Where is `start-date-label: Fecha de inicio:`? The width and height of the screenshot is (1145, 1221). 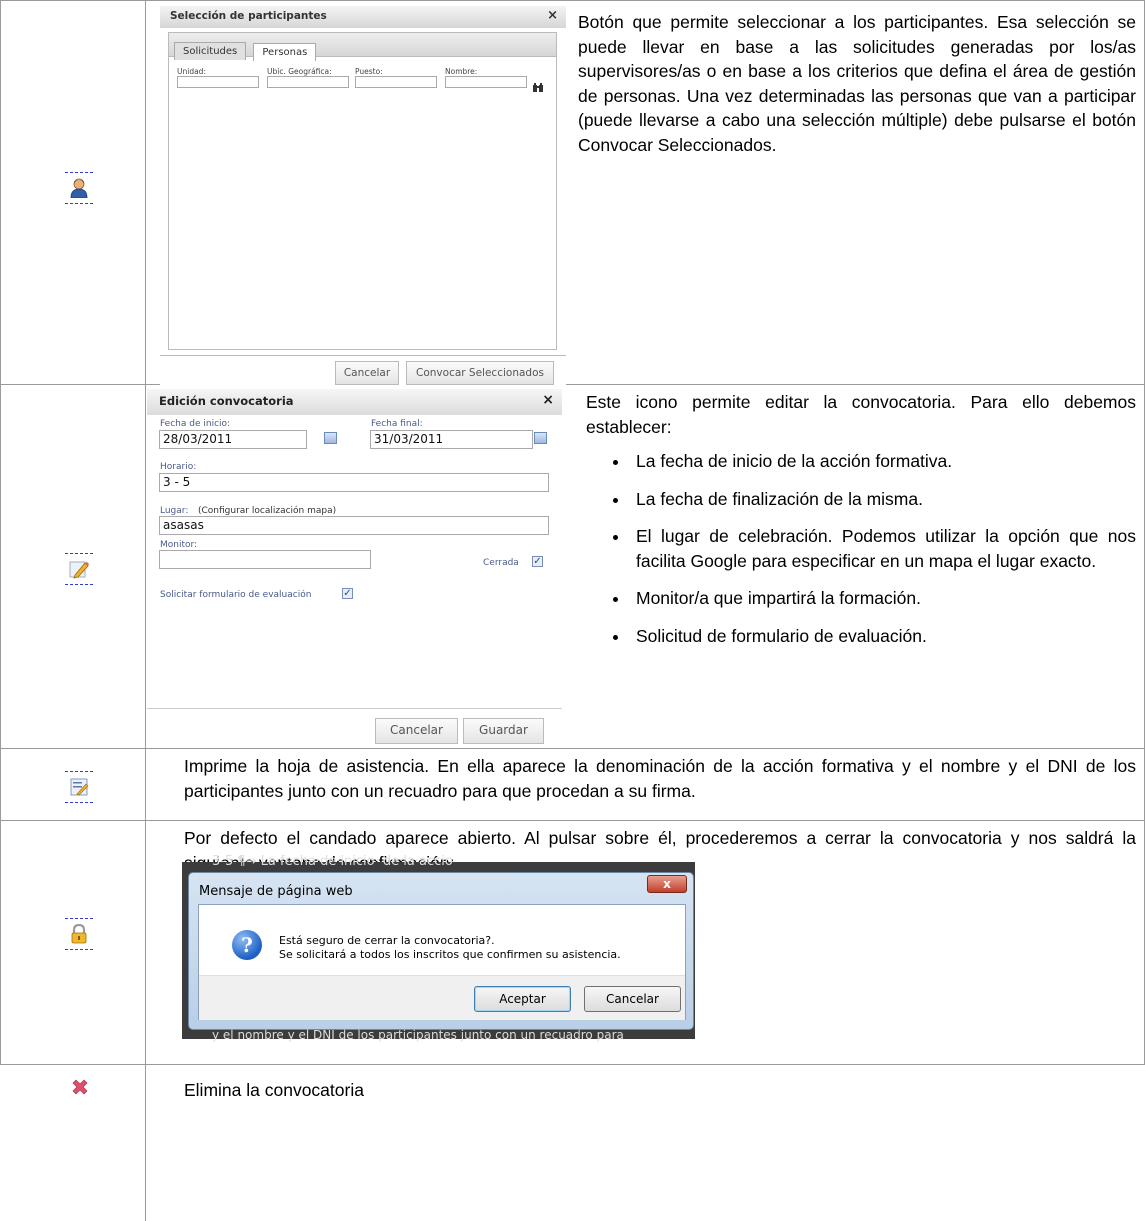 start-date-label: Fecha de inicio: is located at coordinates (195, 424).